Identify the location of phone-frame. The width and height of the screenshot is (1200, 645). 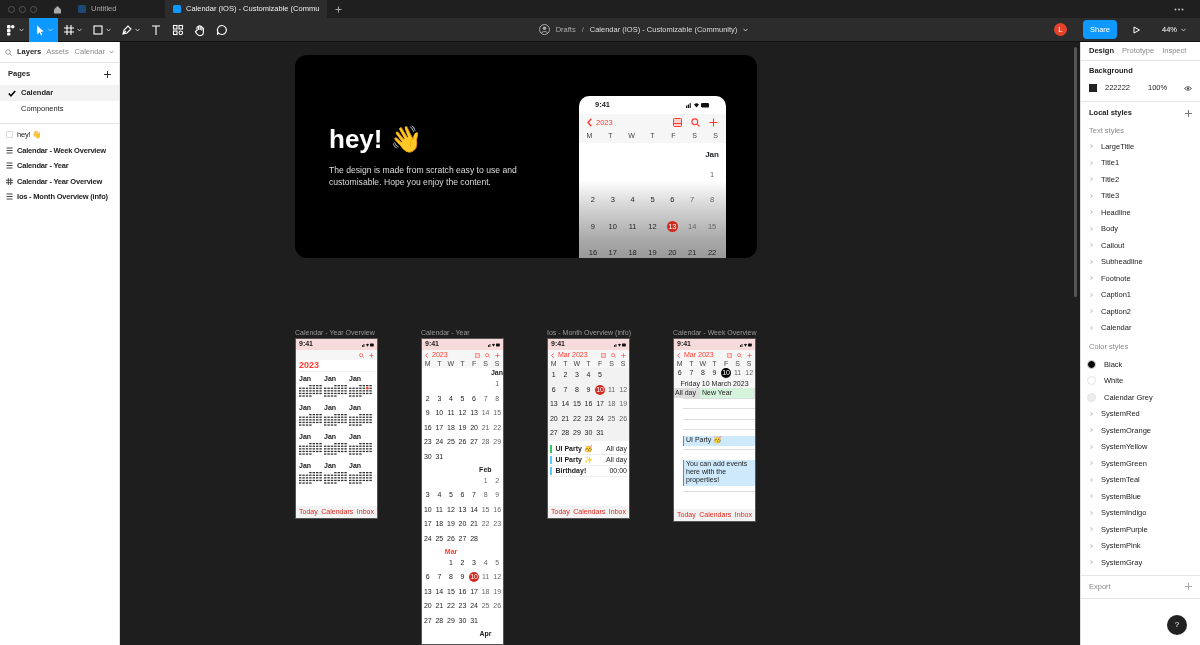
(462, 491).